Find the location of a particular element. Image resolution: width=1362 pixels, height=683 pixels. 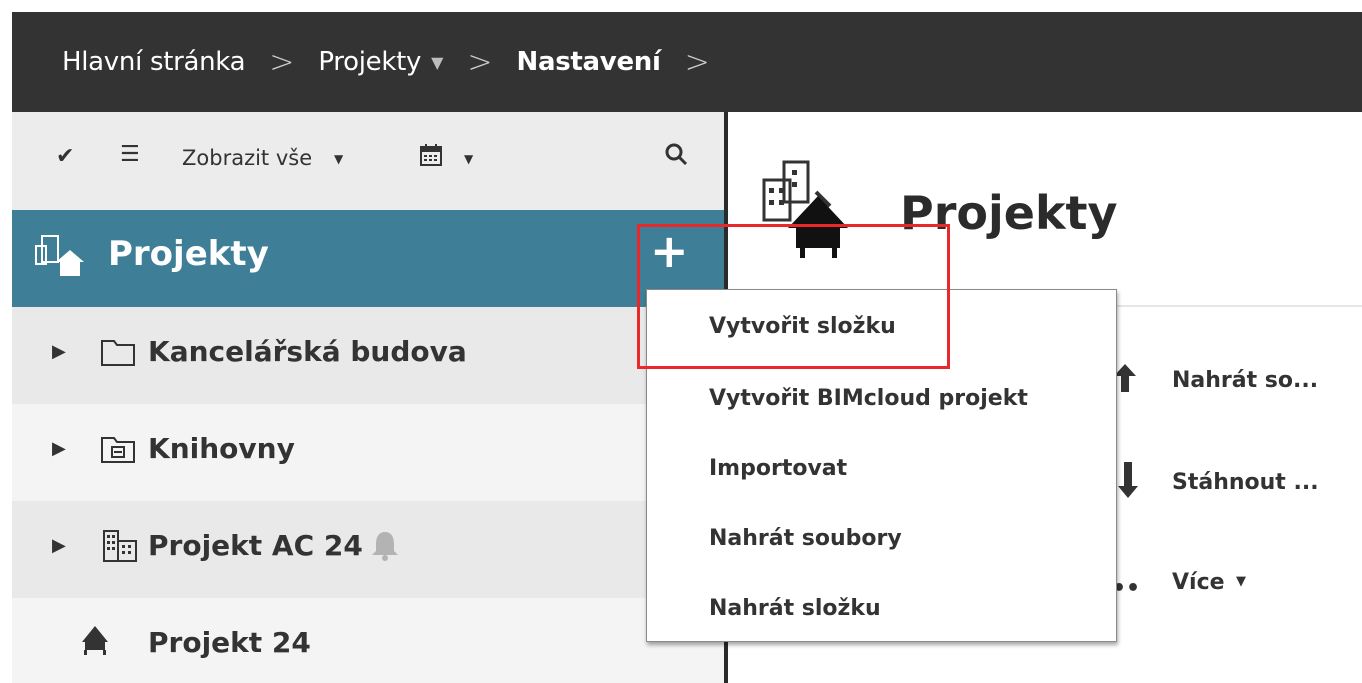

list-icon: ☰ is located at coordinates (130, 154).